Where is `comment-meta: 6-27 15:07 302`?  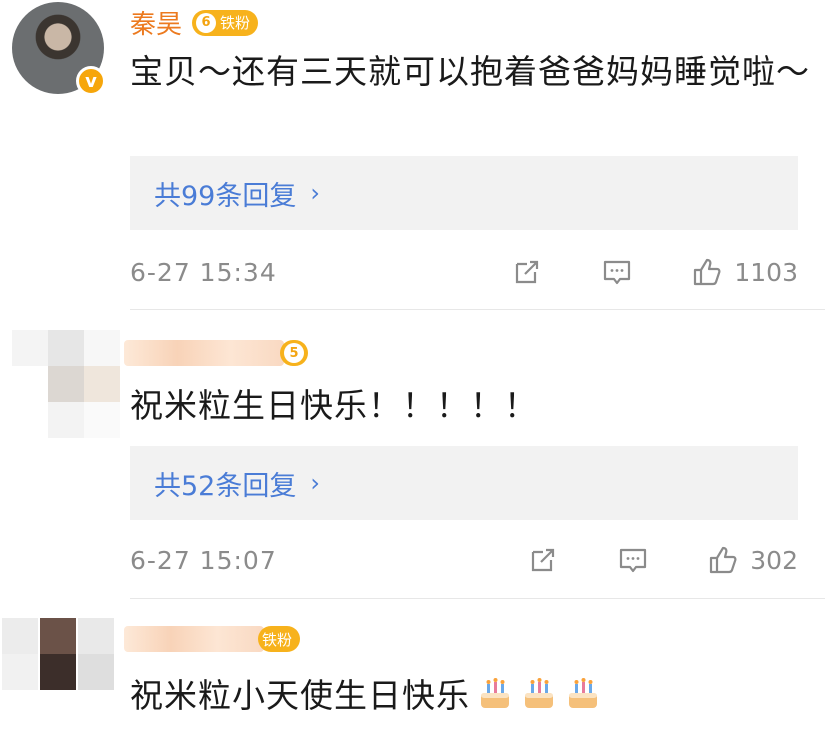 comment-meta: 6-27 15:07 302 is located at coordinates (464, 560).